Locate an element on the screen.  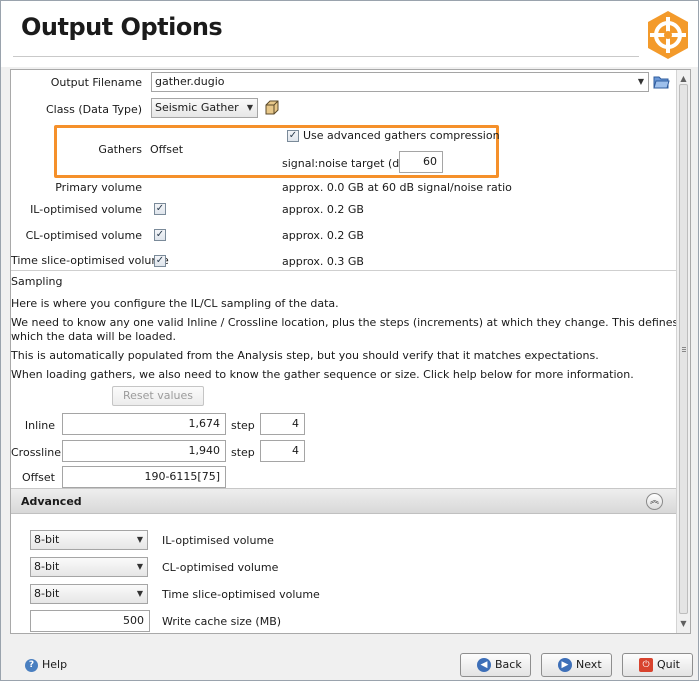
cl-volume-checkbox: ✓ is located at coordinates (160, 235).